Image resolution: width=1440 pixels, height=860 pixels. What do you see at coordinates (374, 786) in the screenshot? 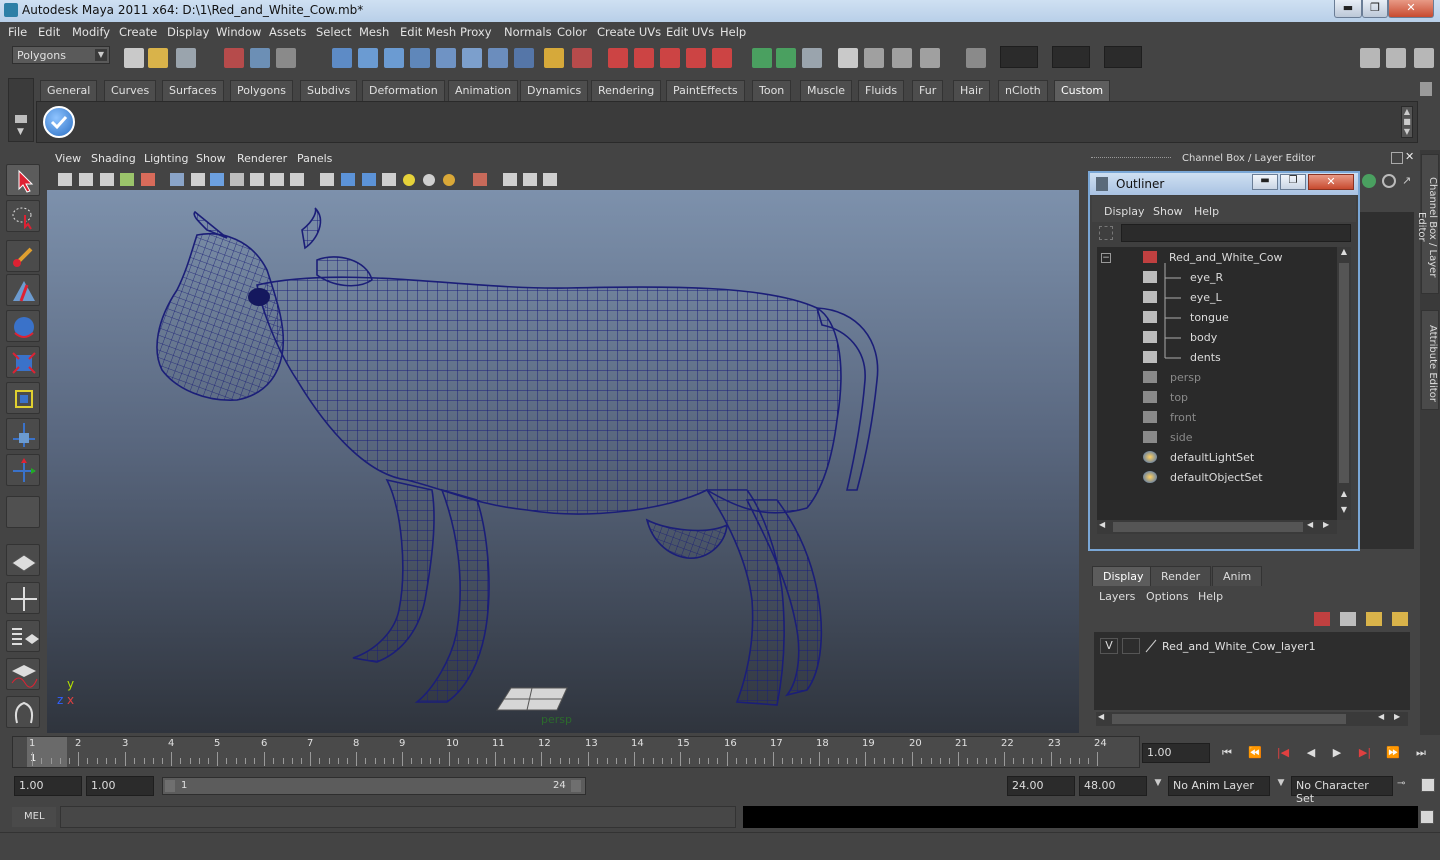
I see `range-slider: 1 24` at bounding box center [374, 786].